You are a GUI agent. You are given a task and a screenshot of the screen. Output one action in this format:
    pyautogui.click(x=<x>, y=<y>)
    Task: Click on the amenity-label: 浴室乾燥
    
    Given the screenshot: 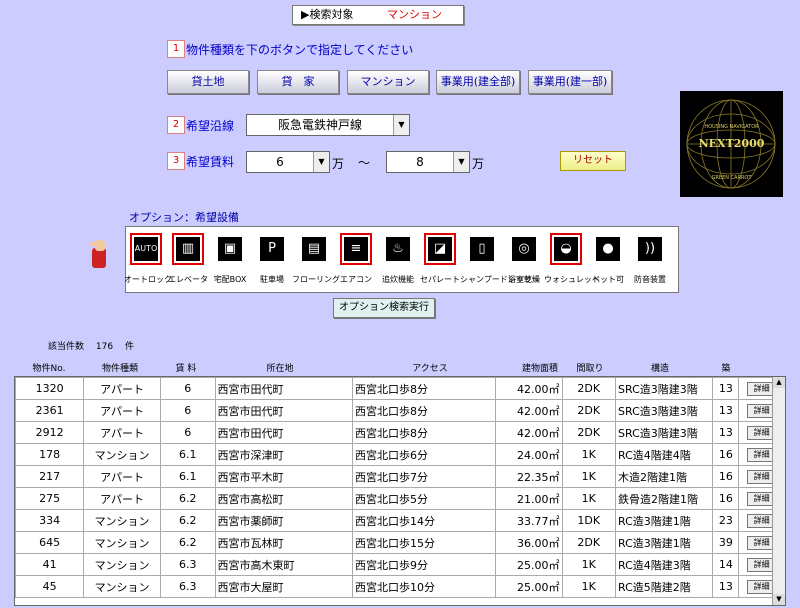 What is the action you would take?
    pyautogui.click(x=524, y=279)
    